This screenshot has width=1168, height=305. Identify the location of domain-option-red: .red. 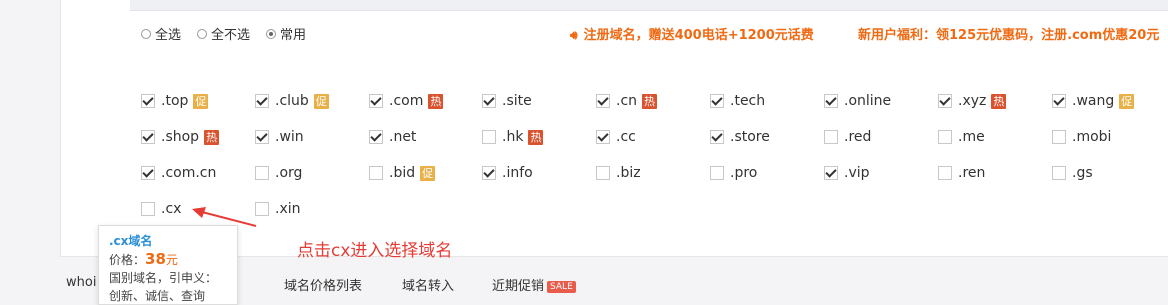
(847, 137).